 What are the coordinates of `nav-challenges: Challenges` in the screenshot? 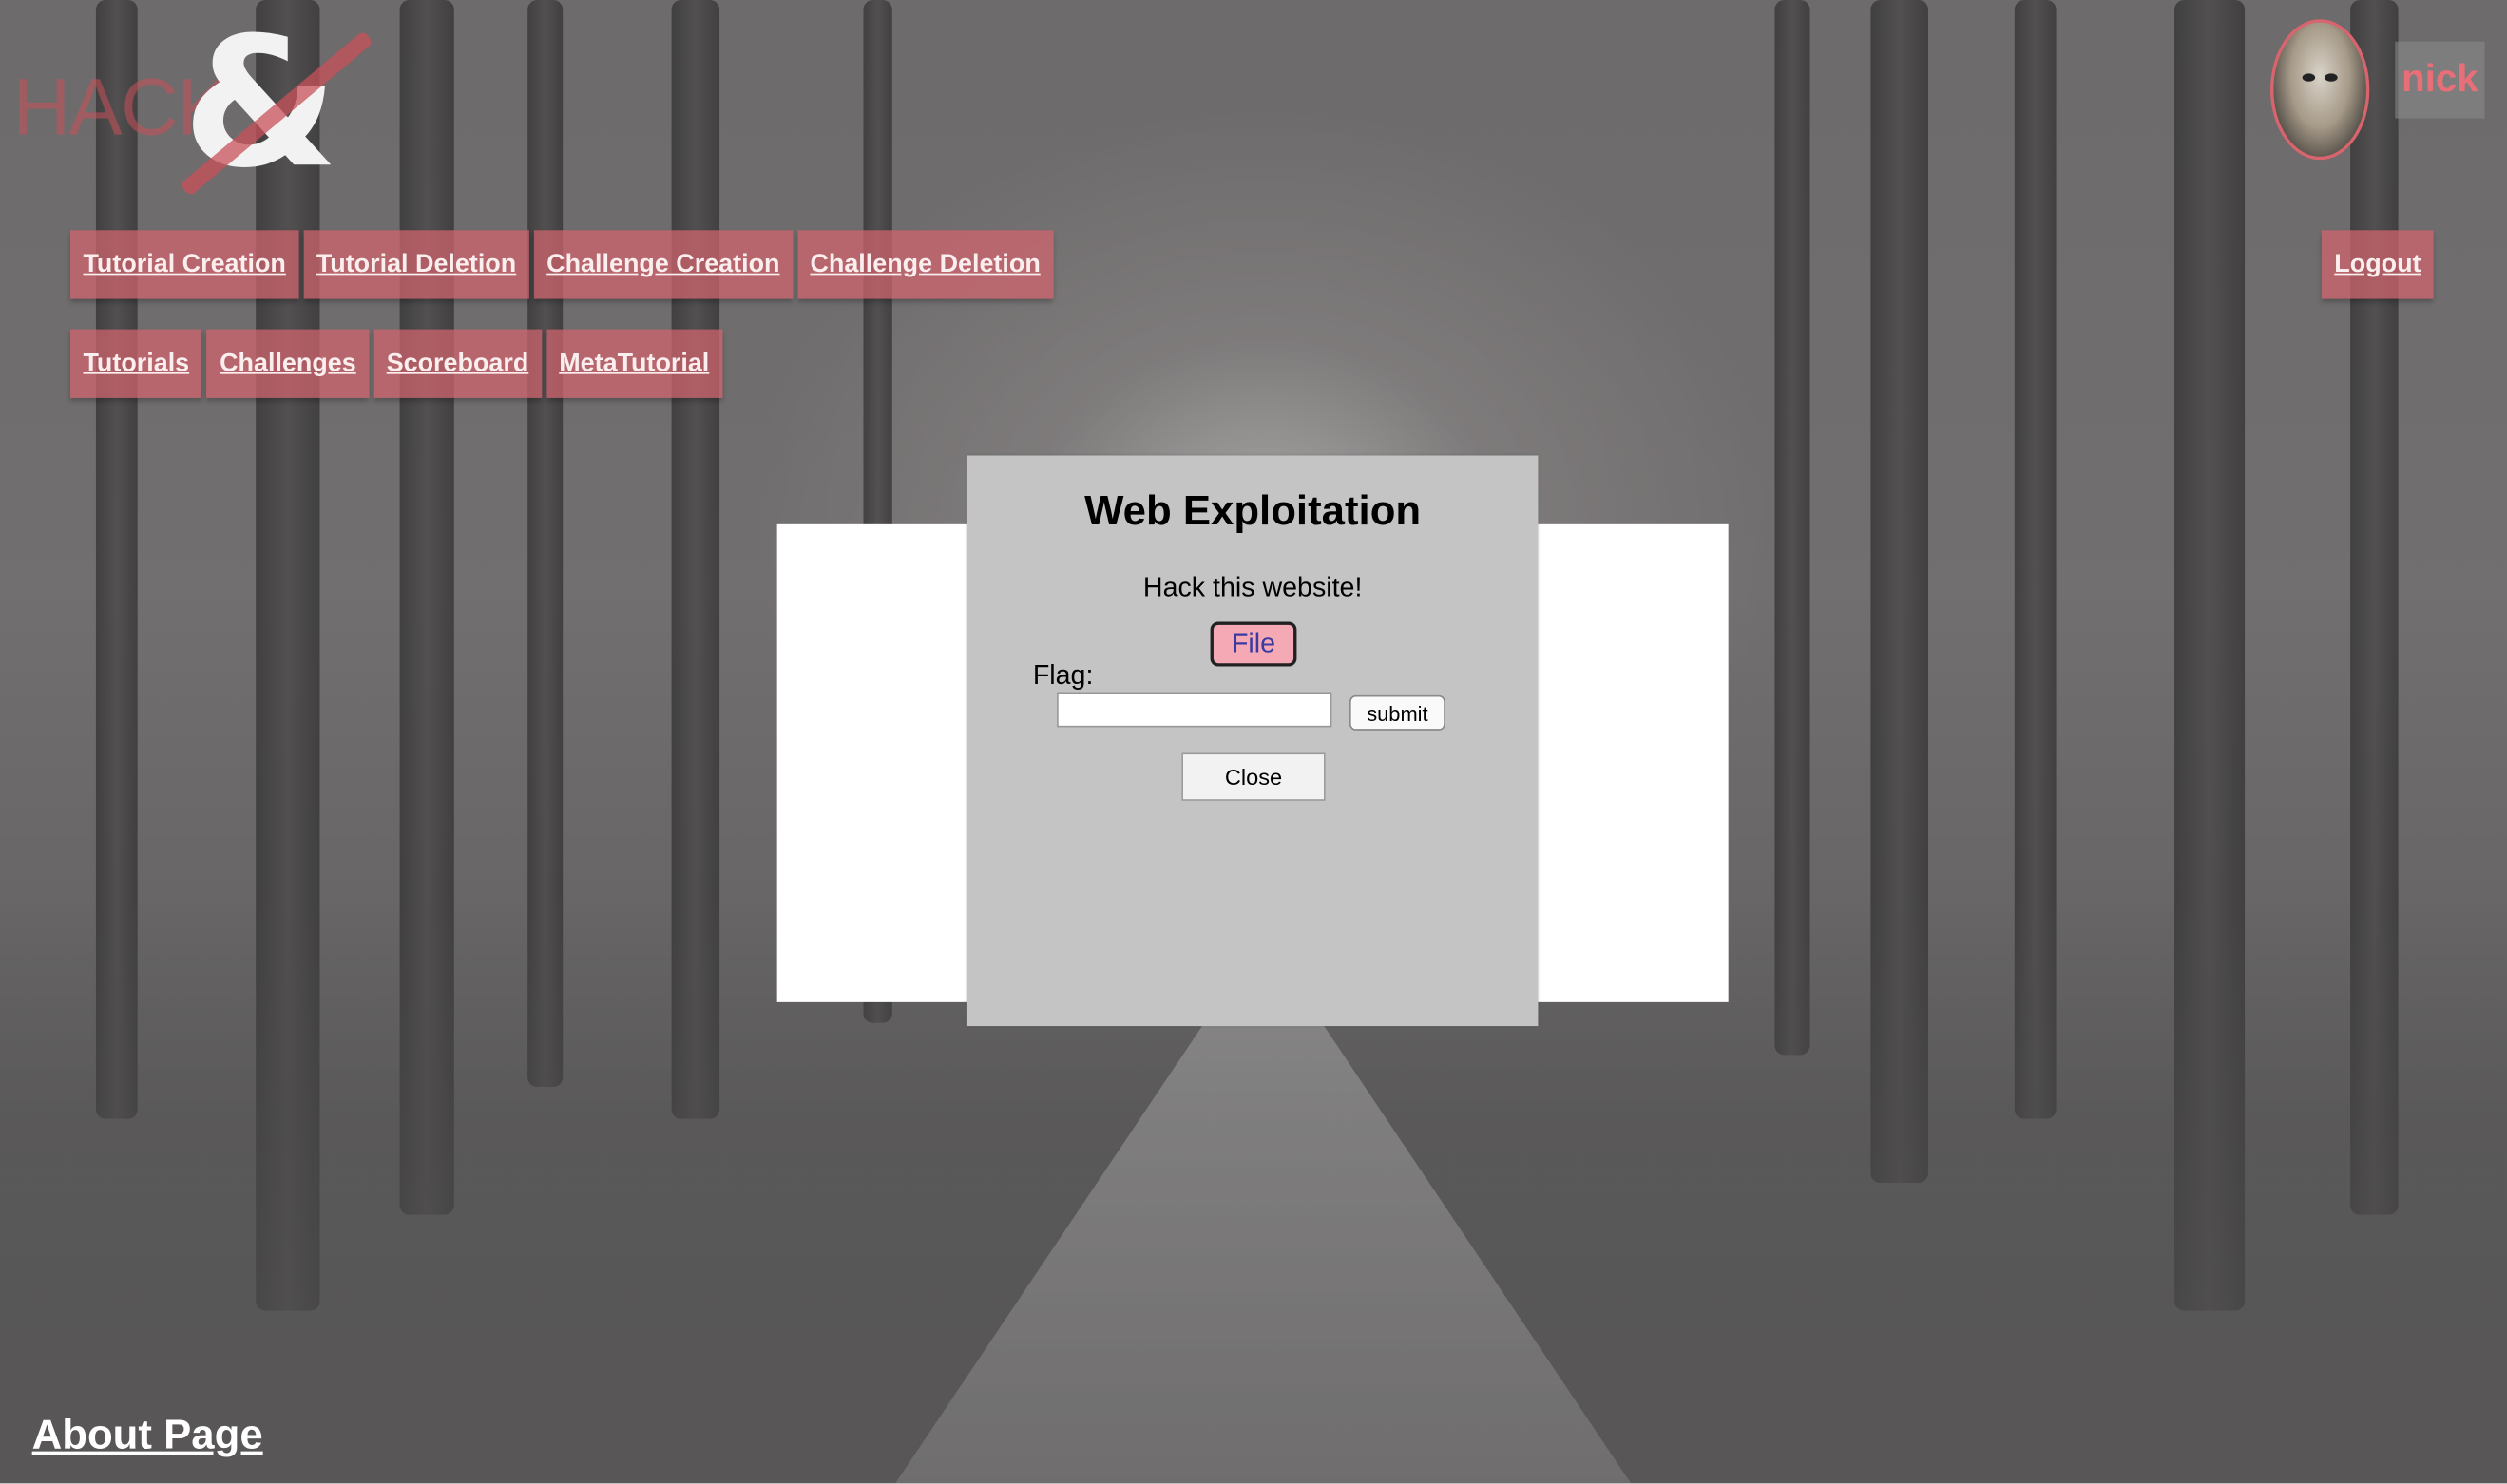 It's located at (288, 363).